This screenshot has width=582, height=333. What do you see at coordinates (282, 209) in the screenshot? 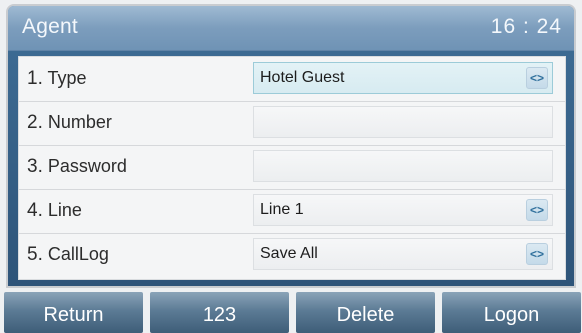
I see `line-value: Line 1` at bounding box center [282, 209].